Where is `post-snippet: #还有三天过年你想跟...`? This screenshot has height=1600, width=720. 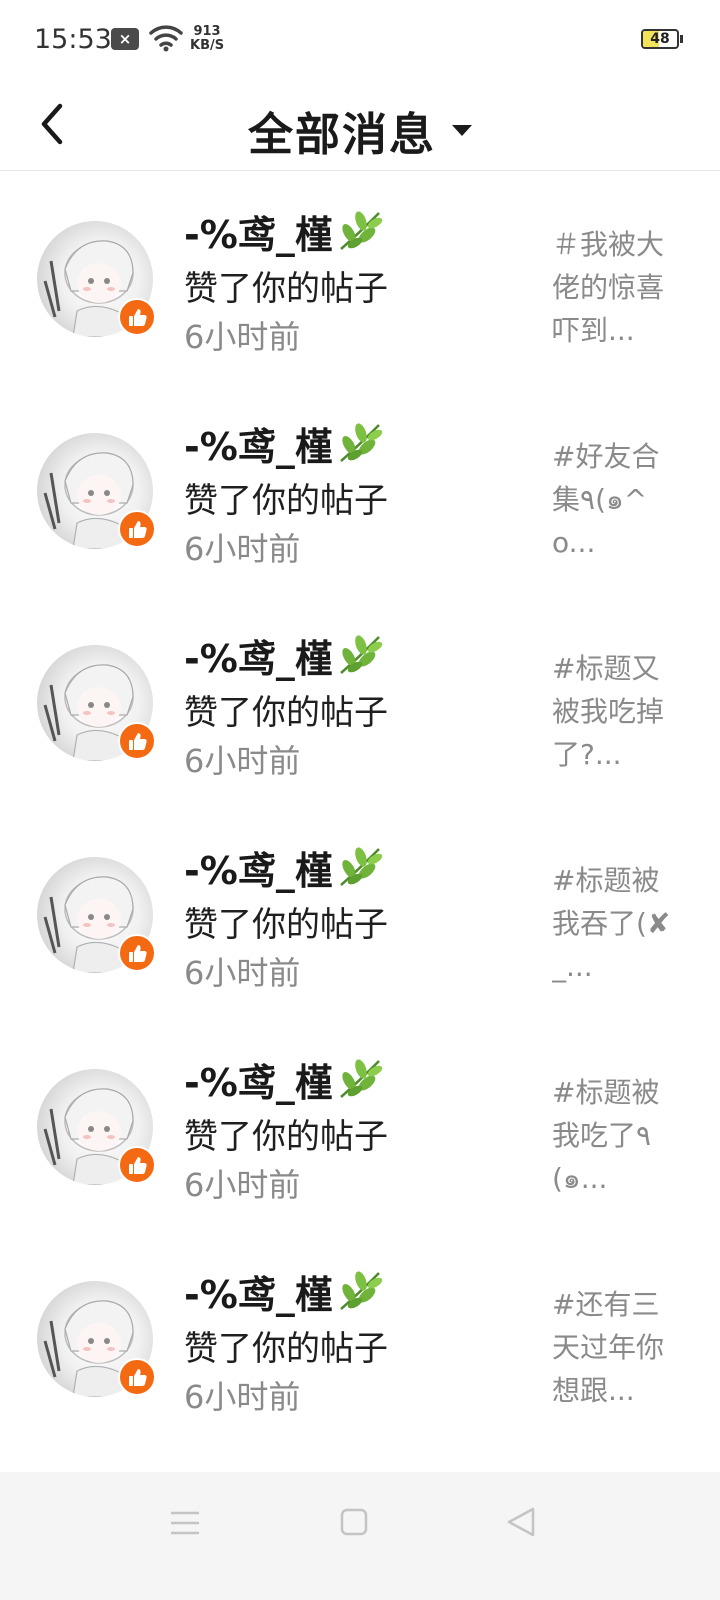 post-snippet: #还有三天过年你想跟... is located at coordinates (617, 1347).